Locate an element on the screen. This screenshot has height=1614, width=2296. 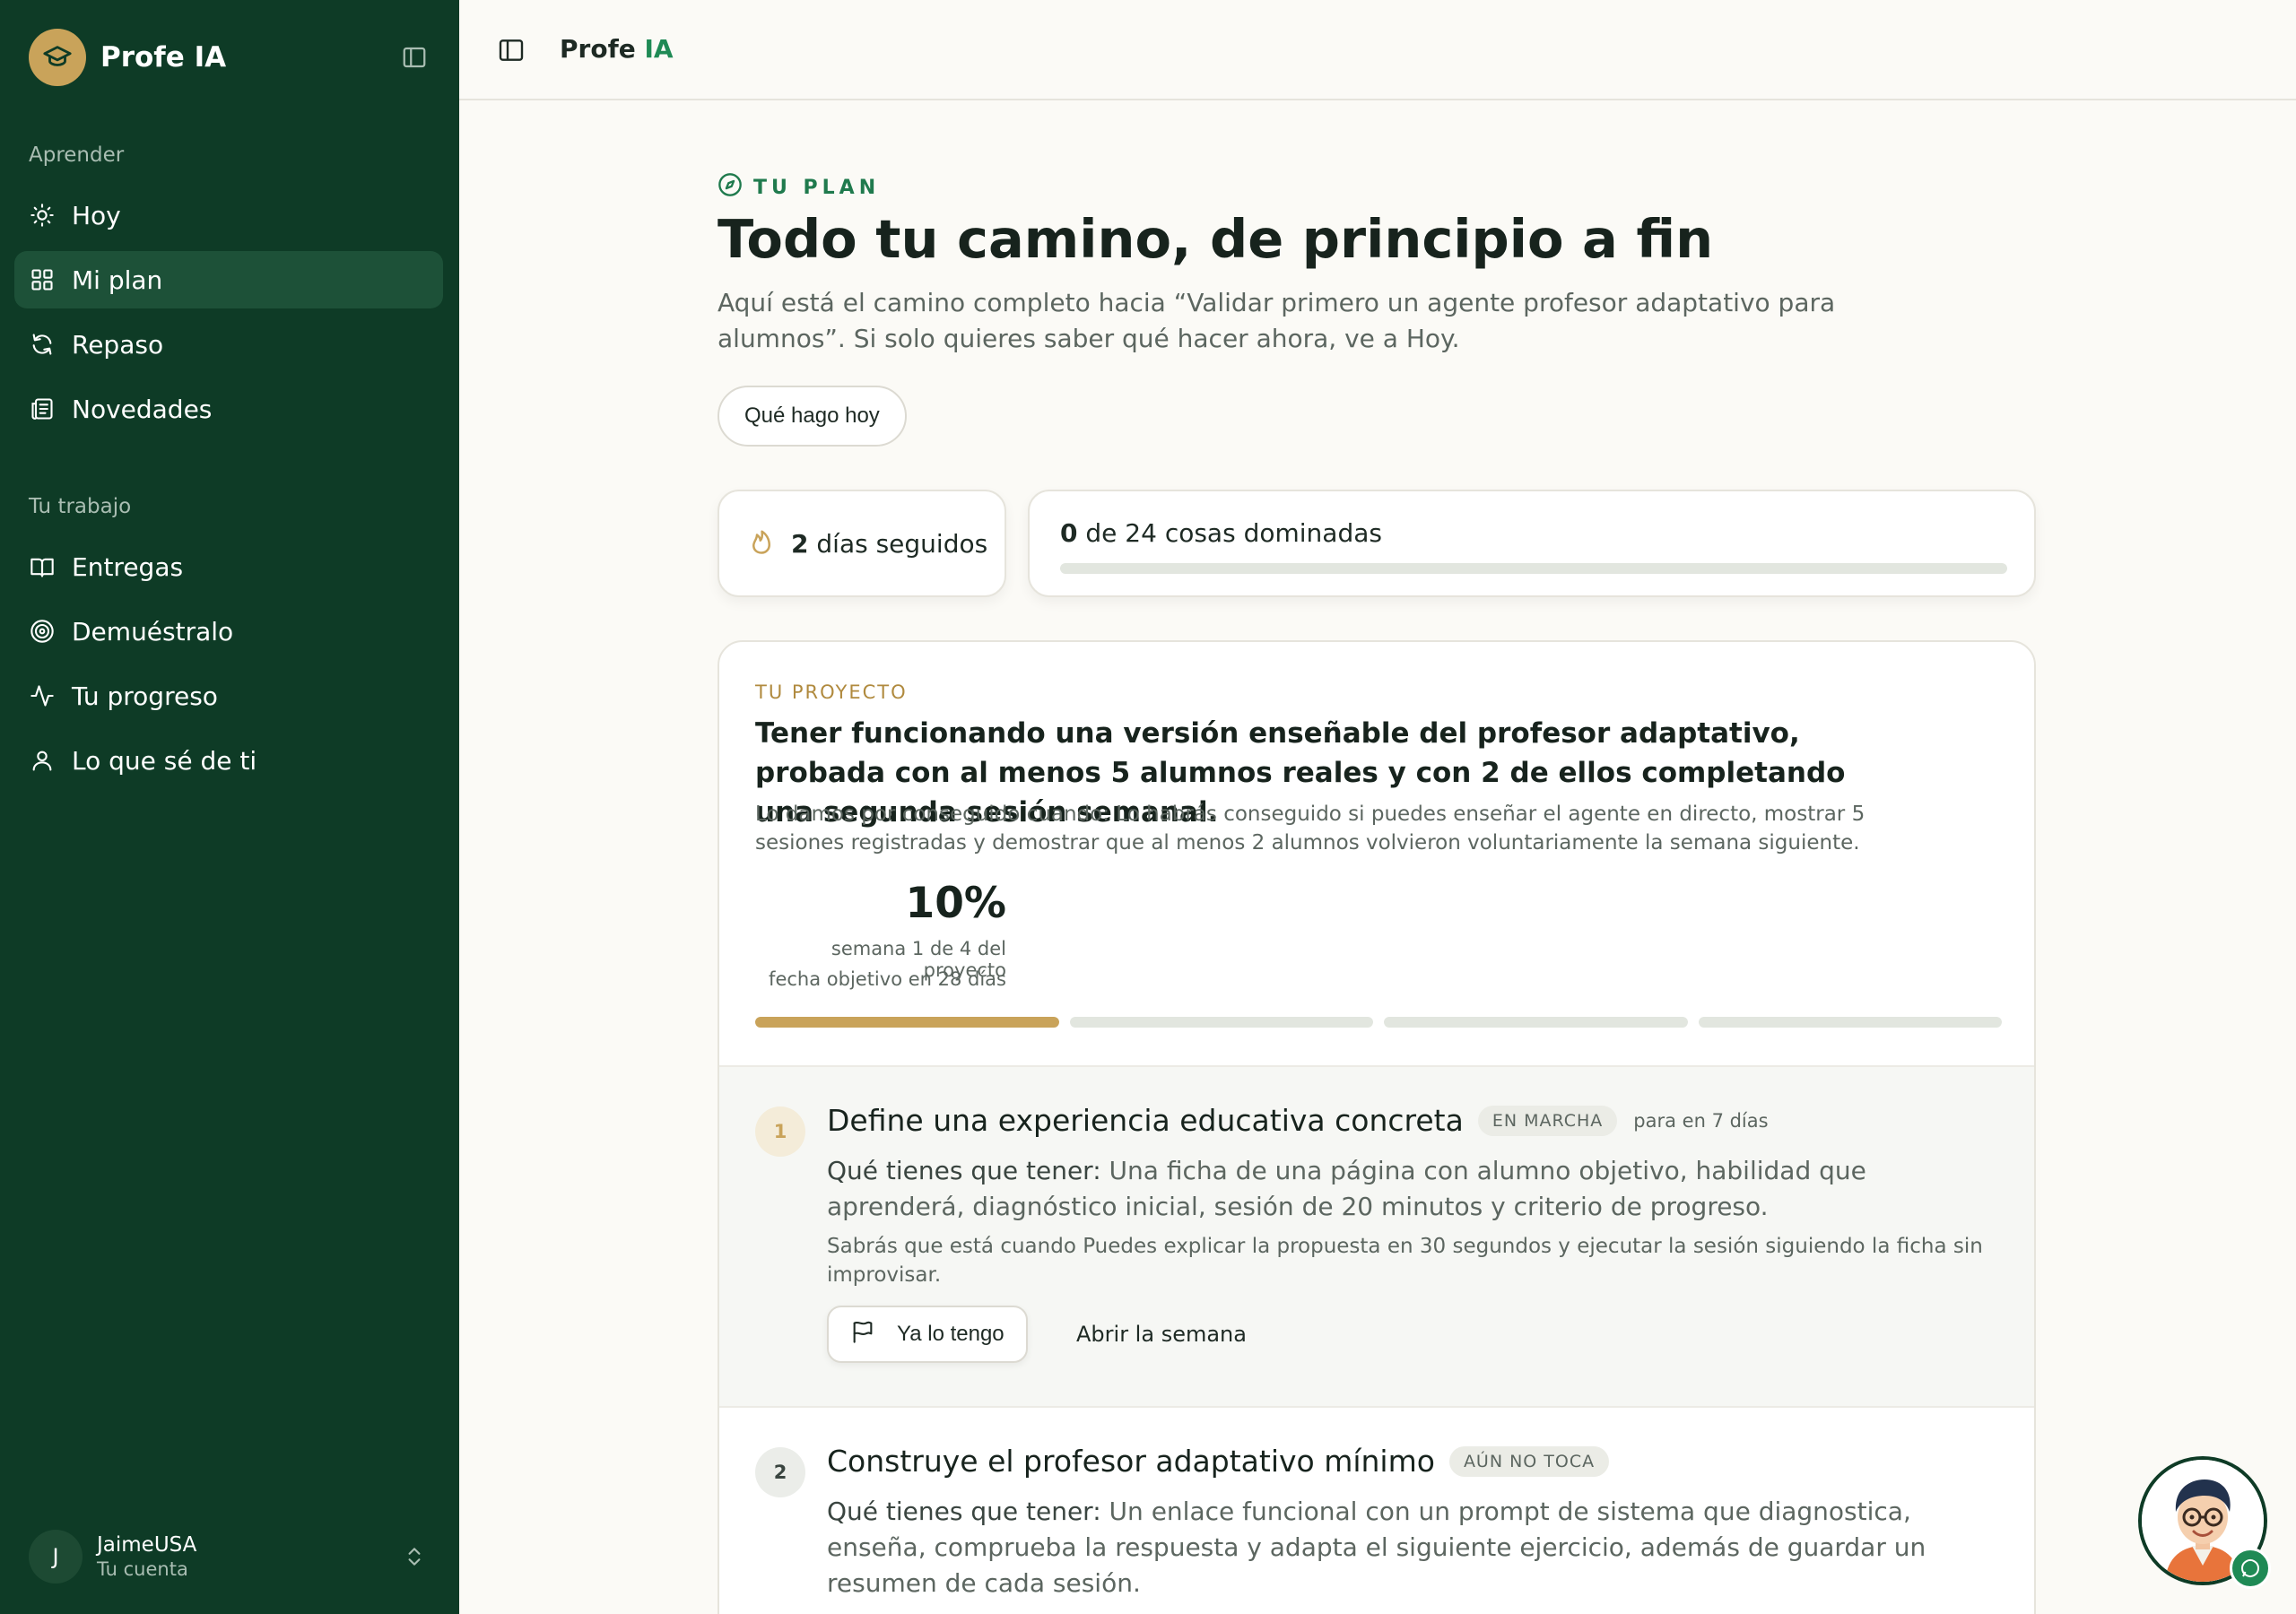
target-icon is located at coordinates (42, 631).